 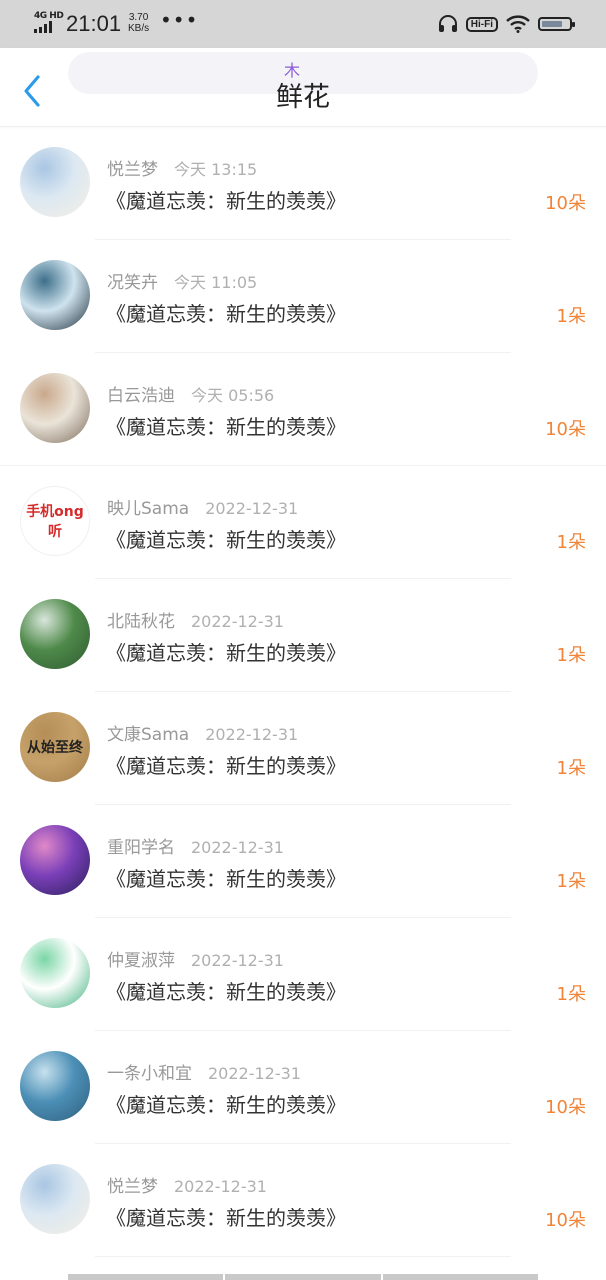 What do you see at coordinates (518, 24) in the screenshot?
I see `wifi-icon` at bounding box center [518, 24].